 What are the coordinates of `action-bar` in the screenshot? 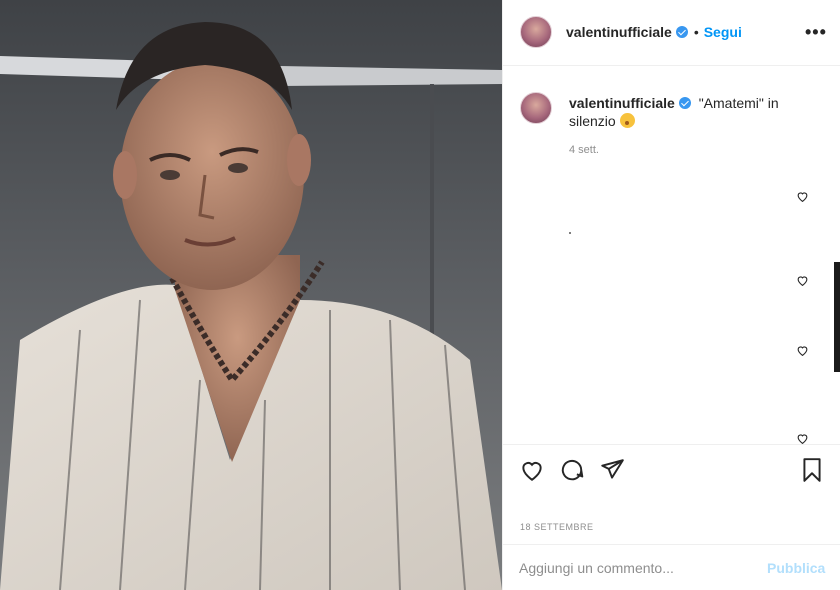 It's located at (671, 467).